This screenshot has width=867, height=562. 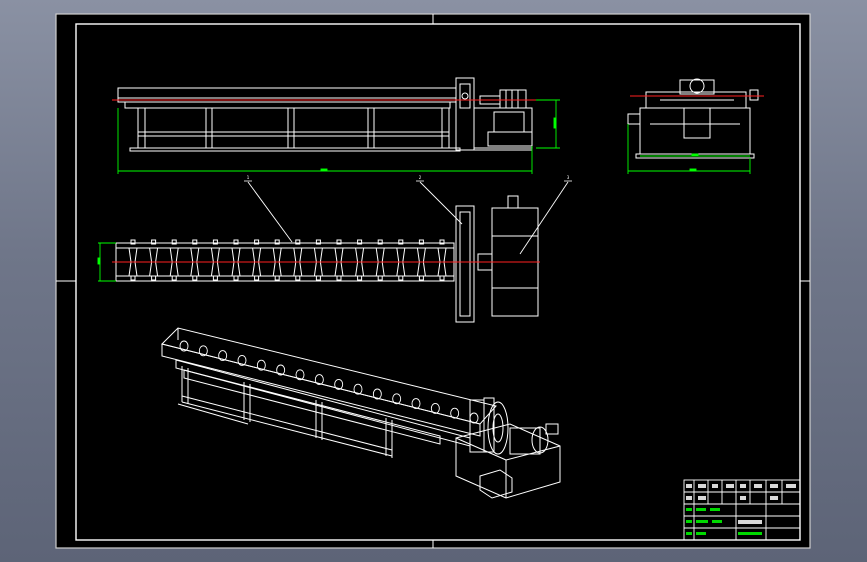 What do you see at coordinates (568, 177) in the screenshot?
I see `balloon-label: 3` at bounding box center [568, 177].